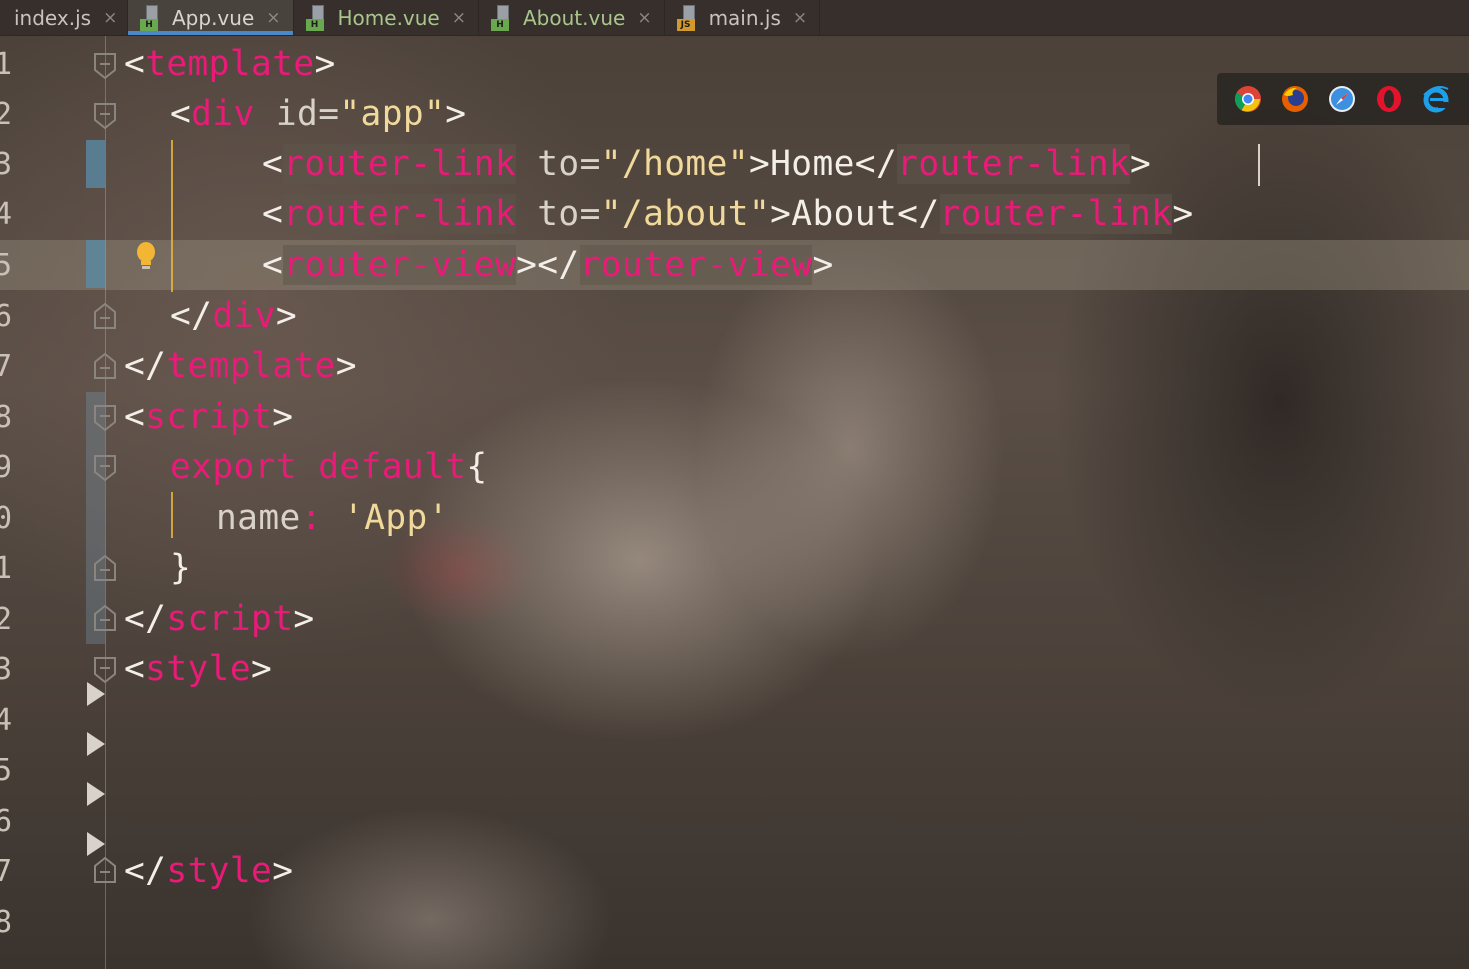  What do you see at coordinates (734, 669) in the screenshot?
I see `code-line-13: 3 <style>` at bounding box center [734, 669].